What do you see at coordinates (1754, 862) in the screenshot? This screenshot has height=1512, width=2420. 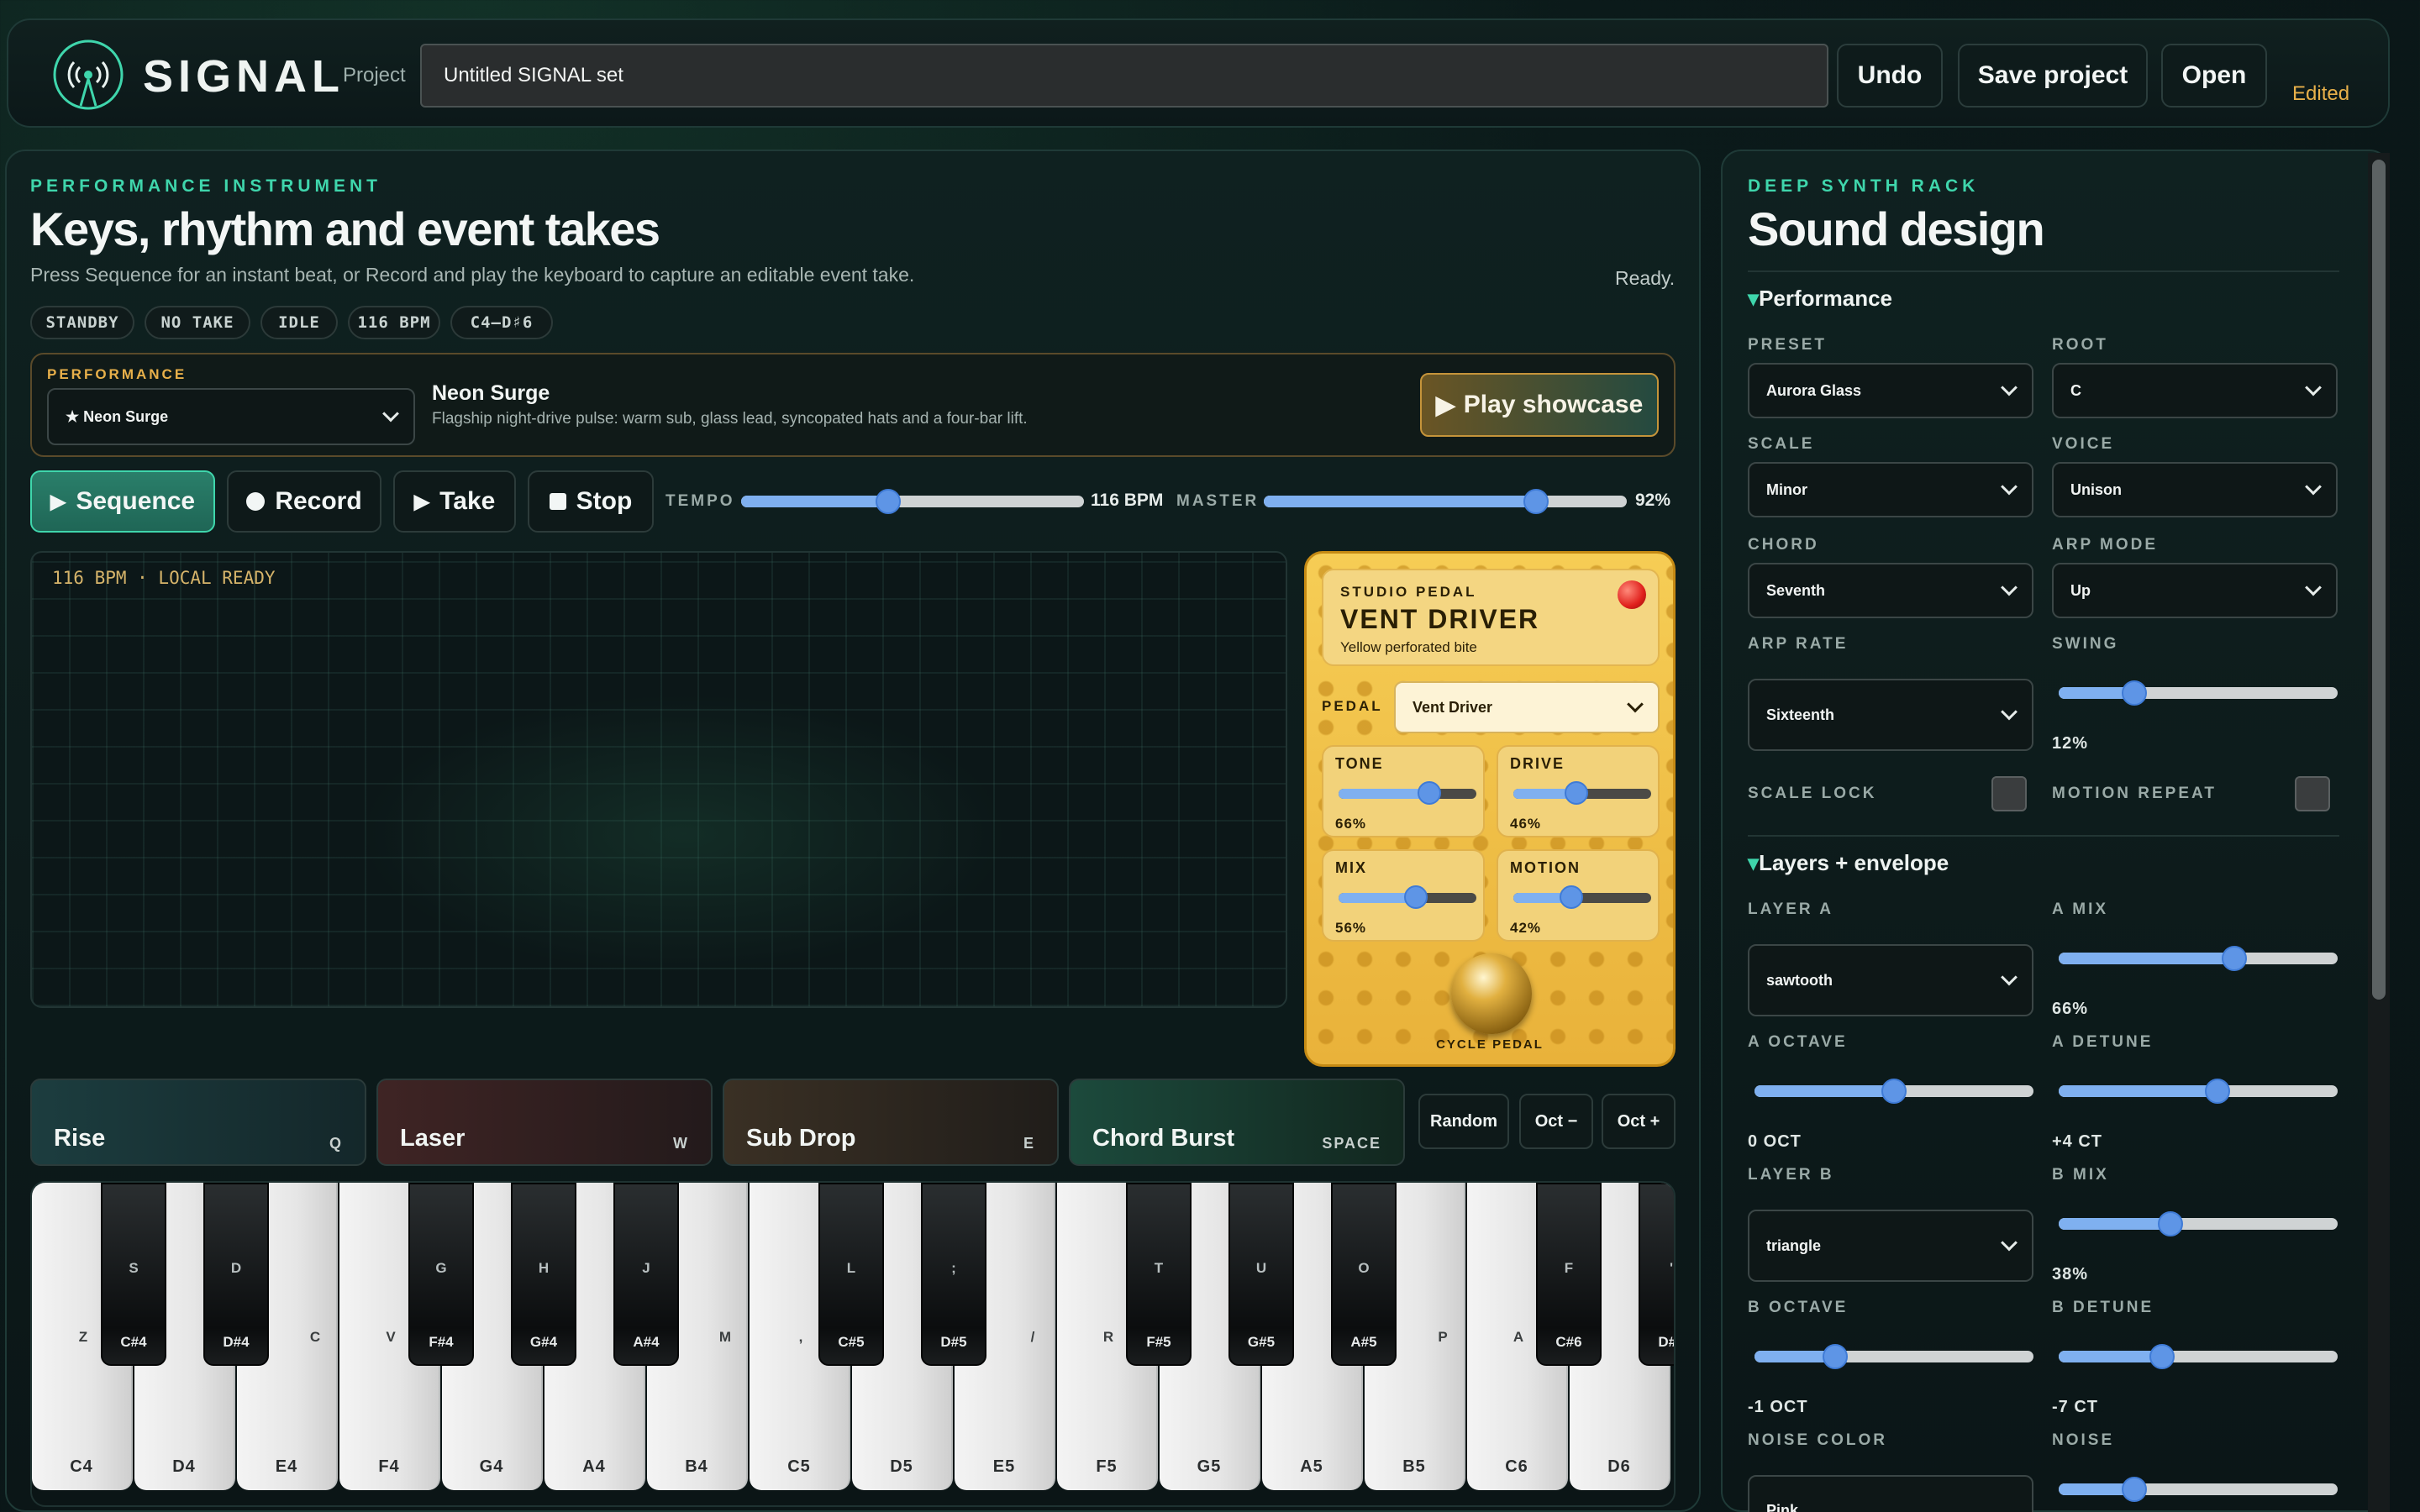 I see `caret-down-icon: ▾` at bounding box center [1754, 862].